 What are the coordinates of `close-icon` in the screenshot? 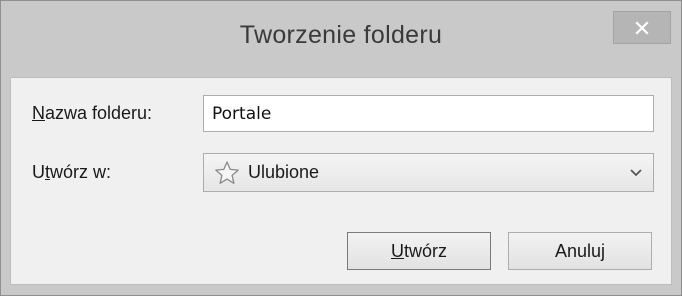 It's located at (642, 27).